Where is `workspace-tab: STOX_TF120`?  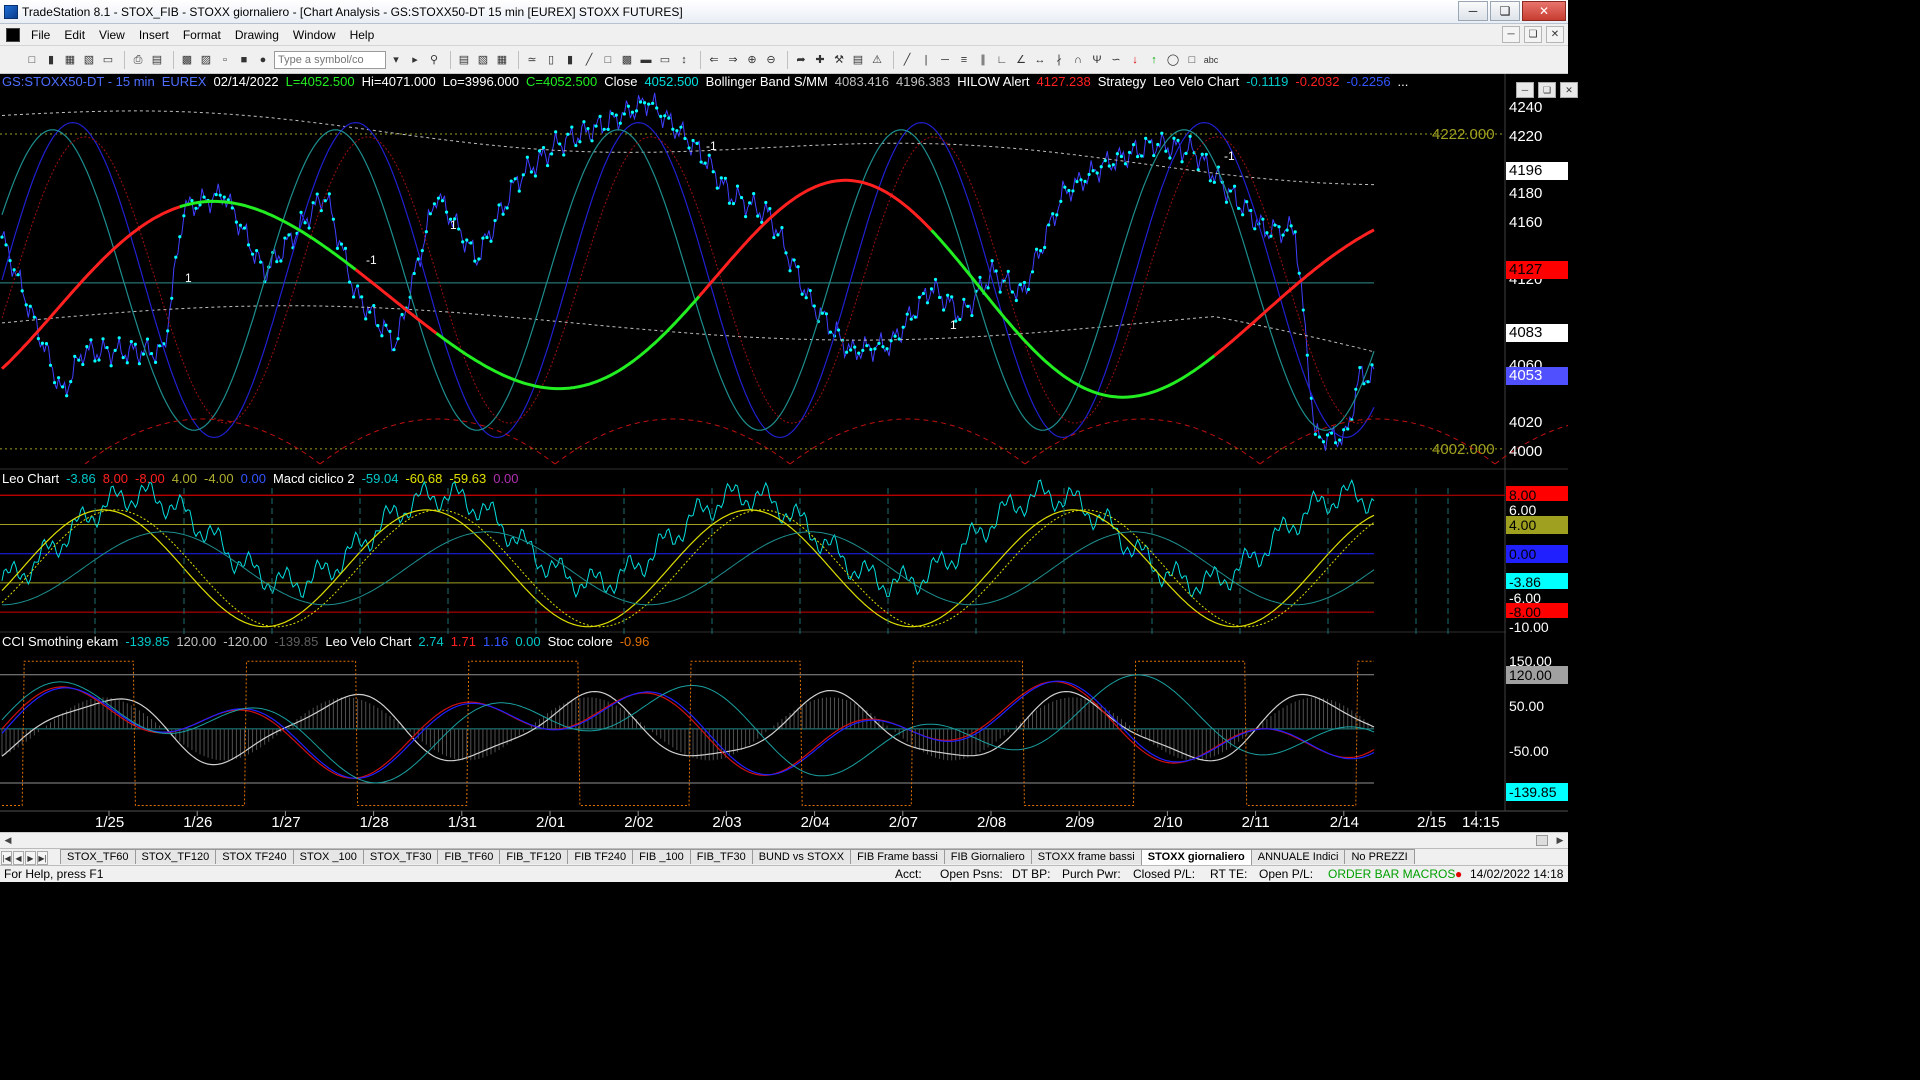
workspace-tab: STOX_TF120 is located at coordinates (175, 856).